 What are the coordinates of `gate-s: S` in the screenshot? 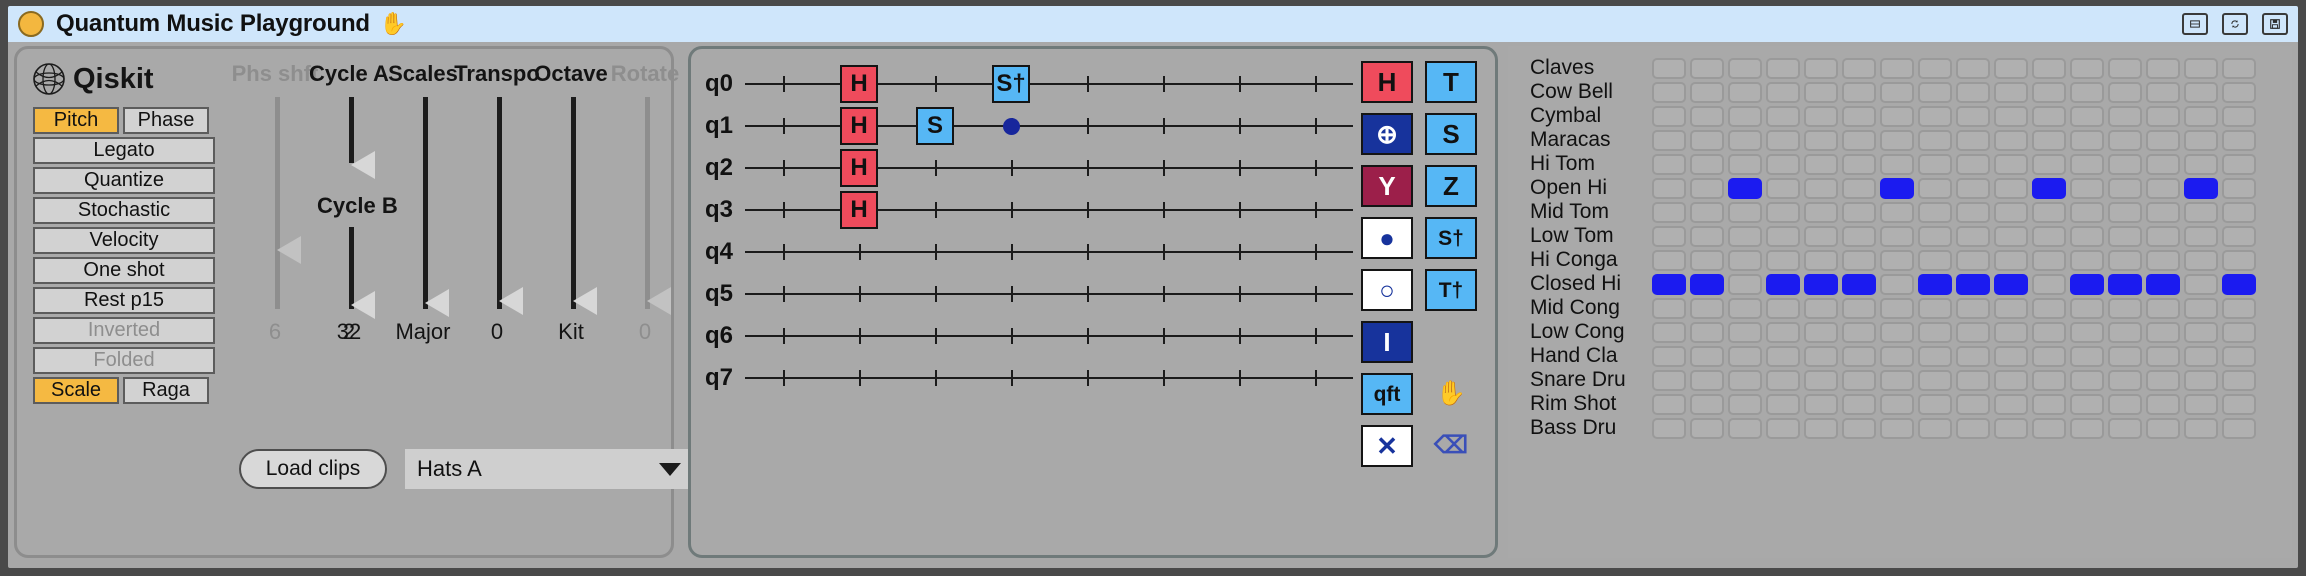 It's located at (1451, 134).